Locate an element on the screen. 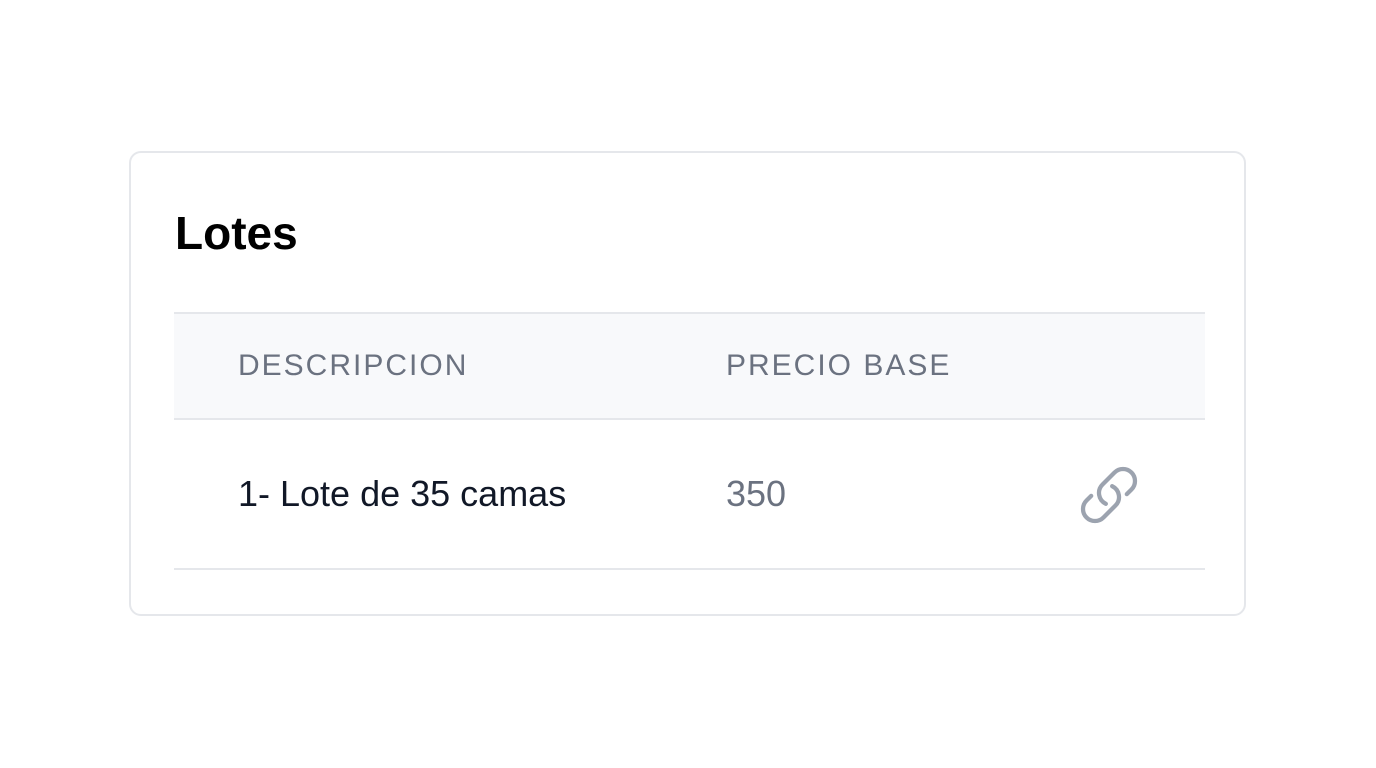  column-header-precio-base: PRECIO BASE is located at coordinates (839, 365).